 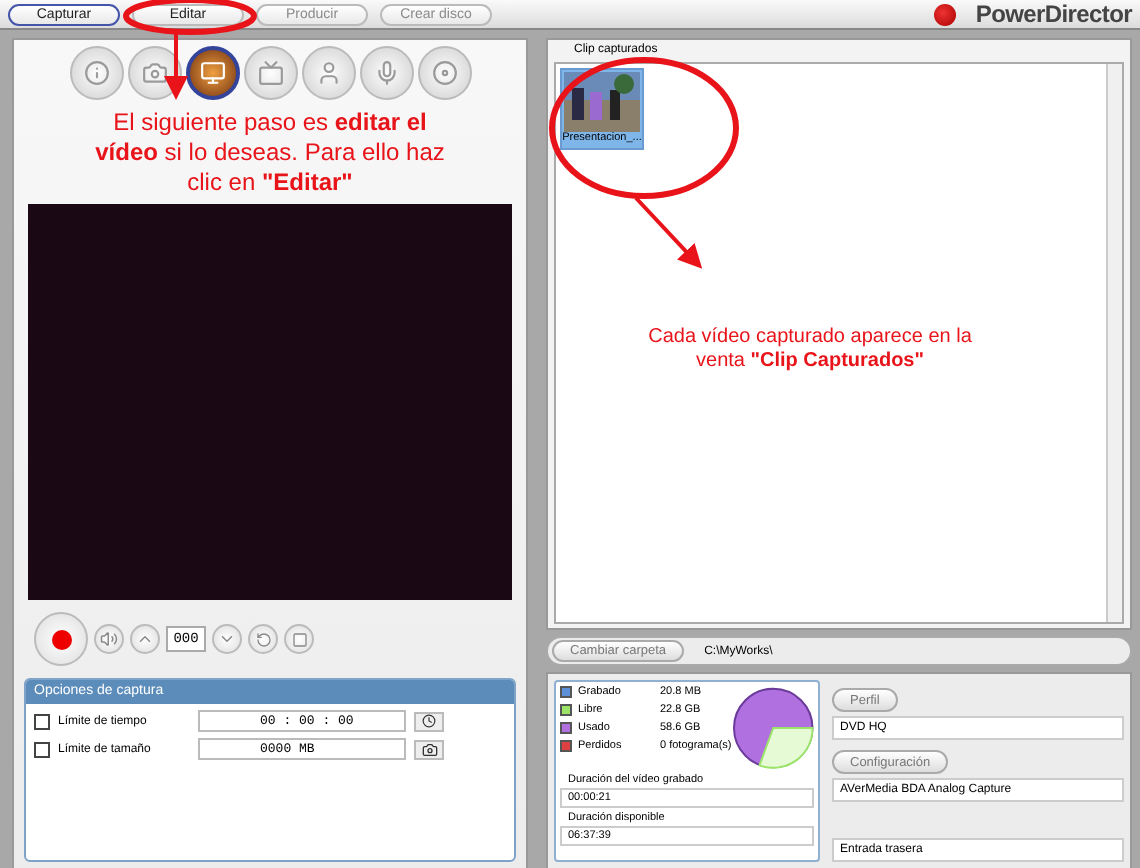 What do you see at coordinates (810, 350) in the screenshot?
I see `annotation-text: Cada vídeo capturado aparece en la venta "Clip Capturados"` at bounding box center [810, 350].